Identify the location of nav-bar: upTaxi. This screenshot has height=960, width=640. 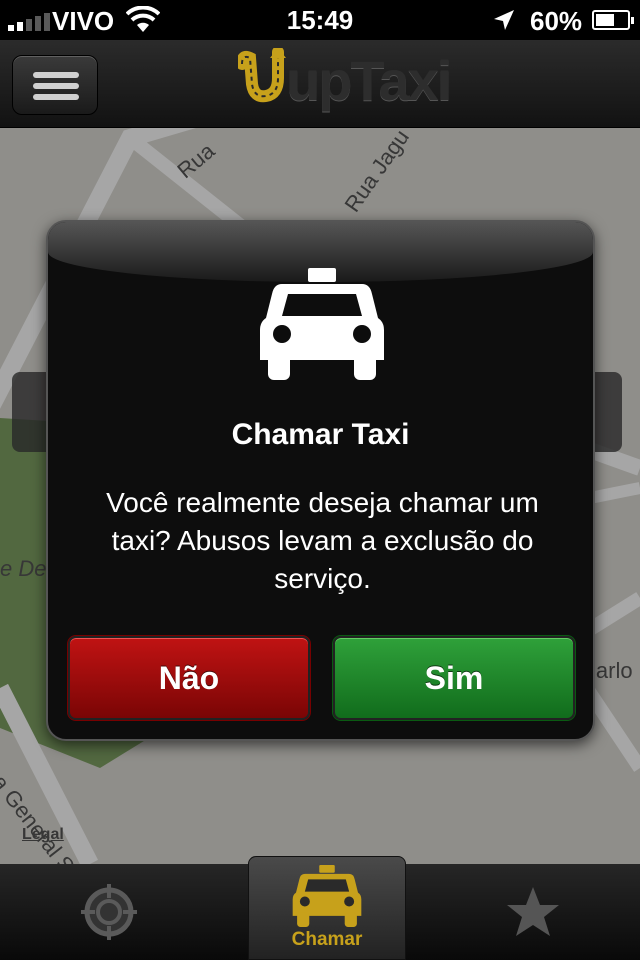
(320, 84).